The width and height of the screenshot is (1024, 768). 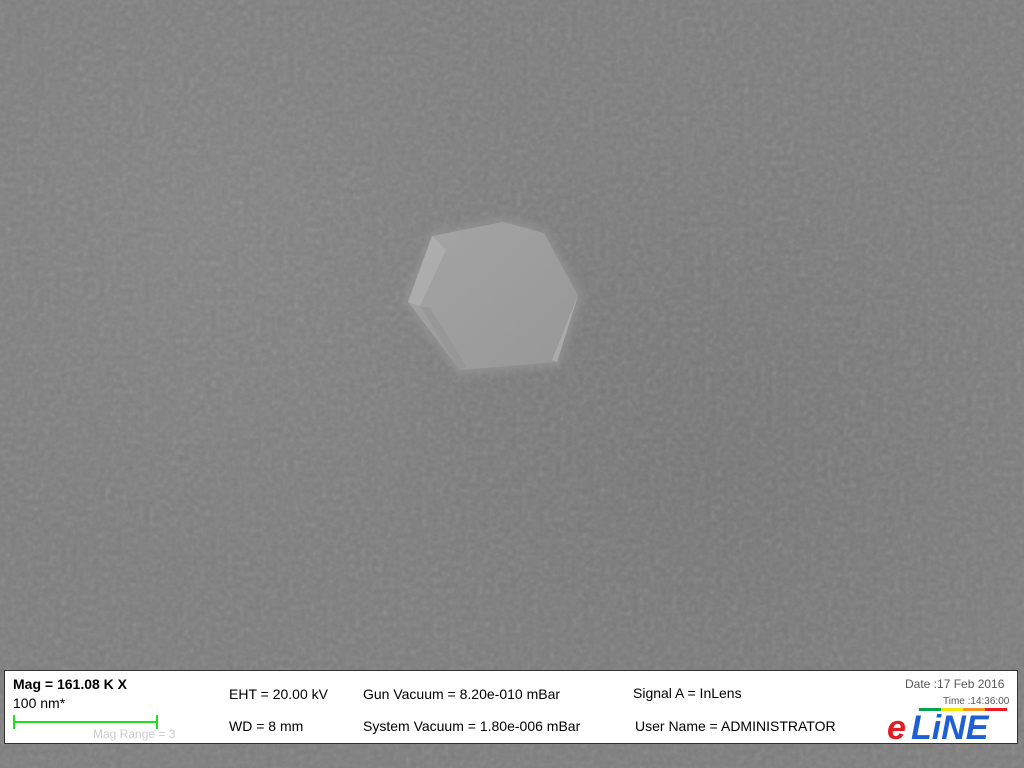 I want to click on system-vacuum-readout: System Vacuum = 1.80e-006 mBar, so click(x=472, y=726).